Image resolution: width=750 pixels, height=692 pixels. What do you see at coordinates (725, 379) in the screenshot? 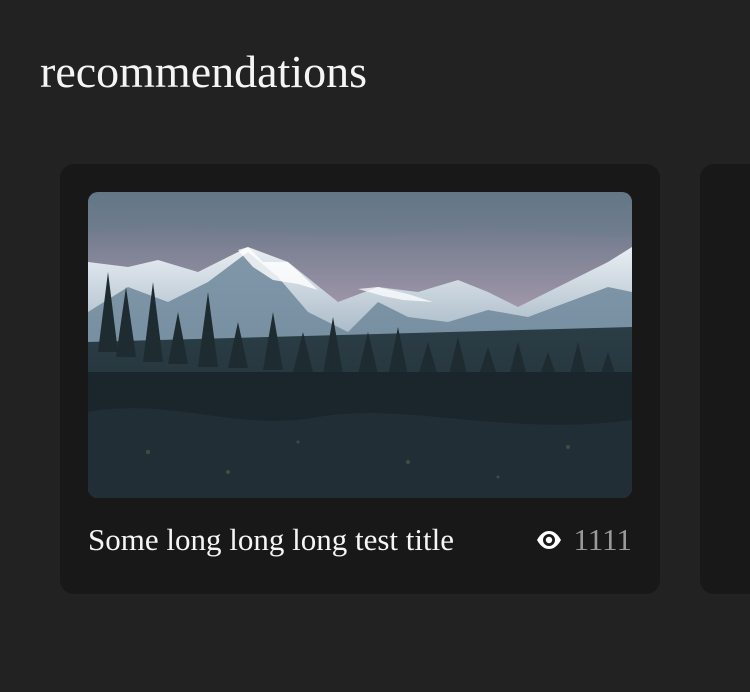
I see `recommendation-card-next` at bounding box center [725, 379].